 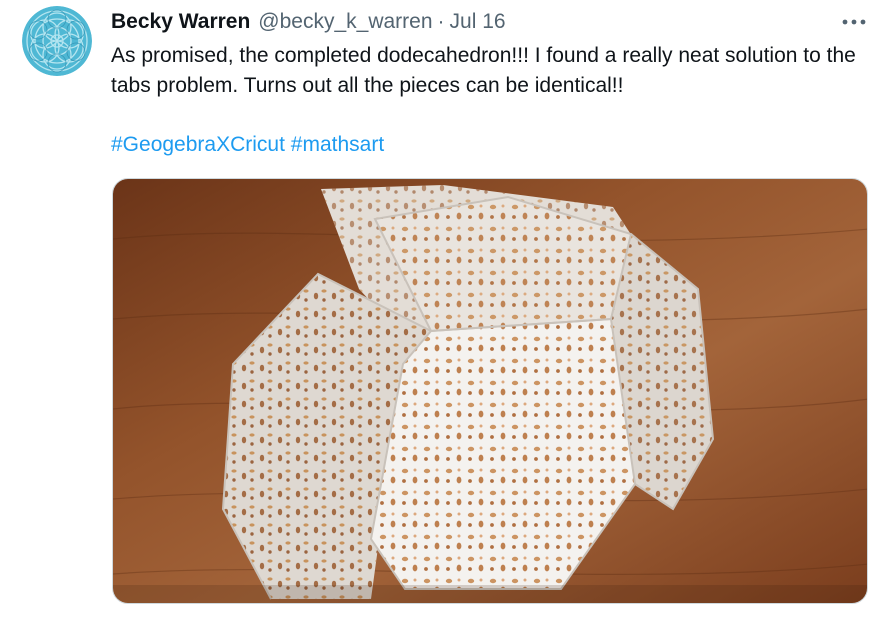 I want to click on more-options-icon, so click(x=854, y=22).